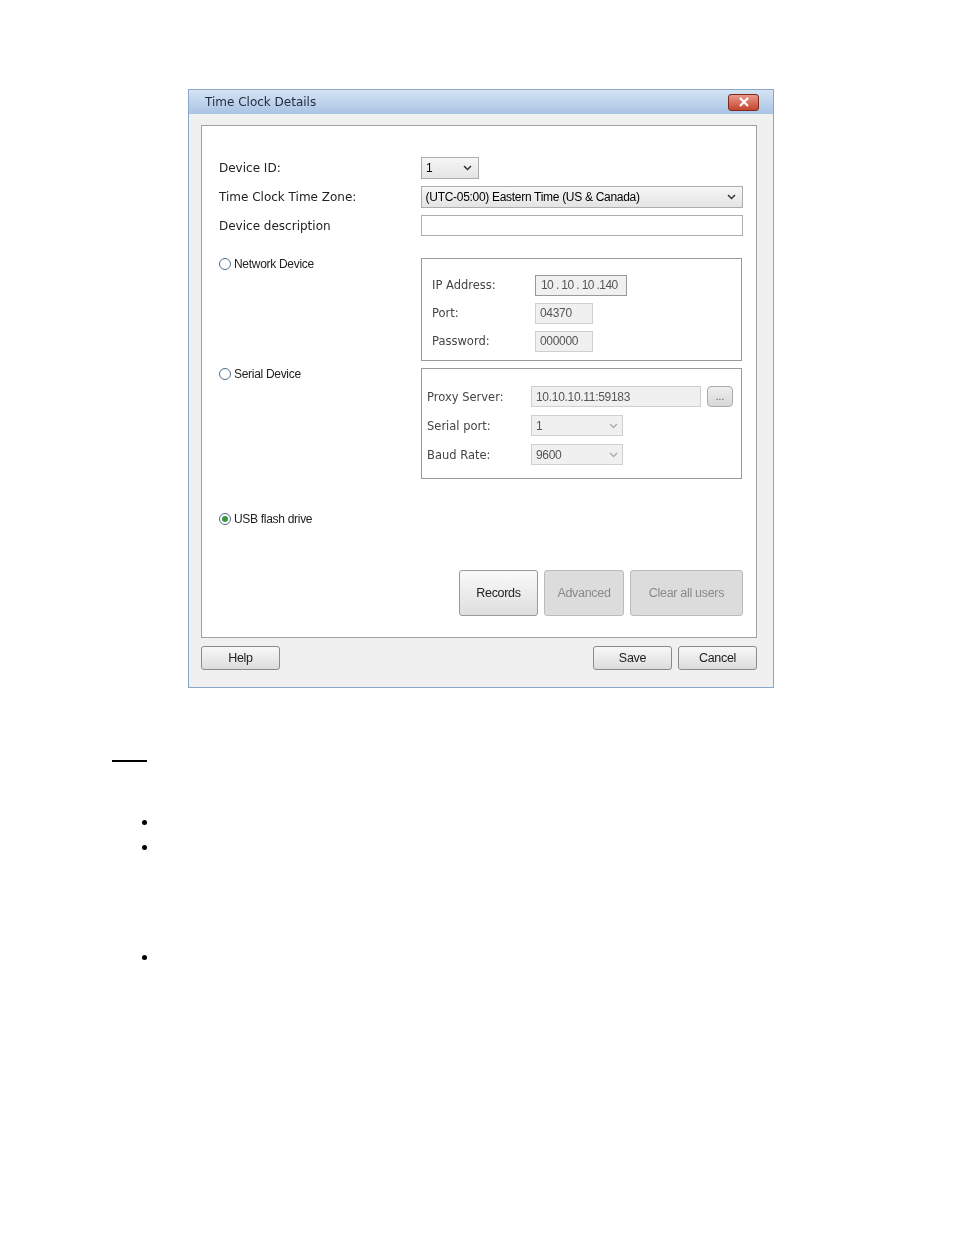 The width and height of the screenshot is (954, 1235). What do you see at coordinates (564, 341) in the screenshot?
I see `text-field: 000000` at bounding box center [564, 341].